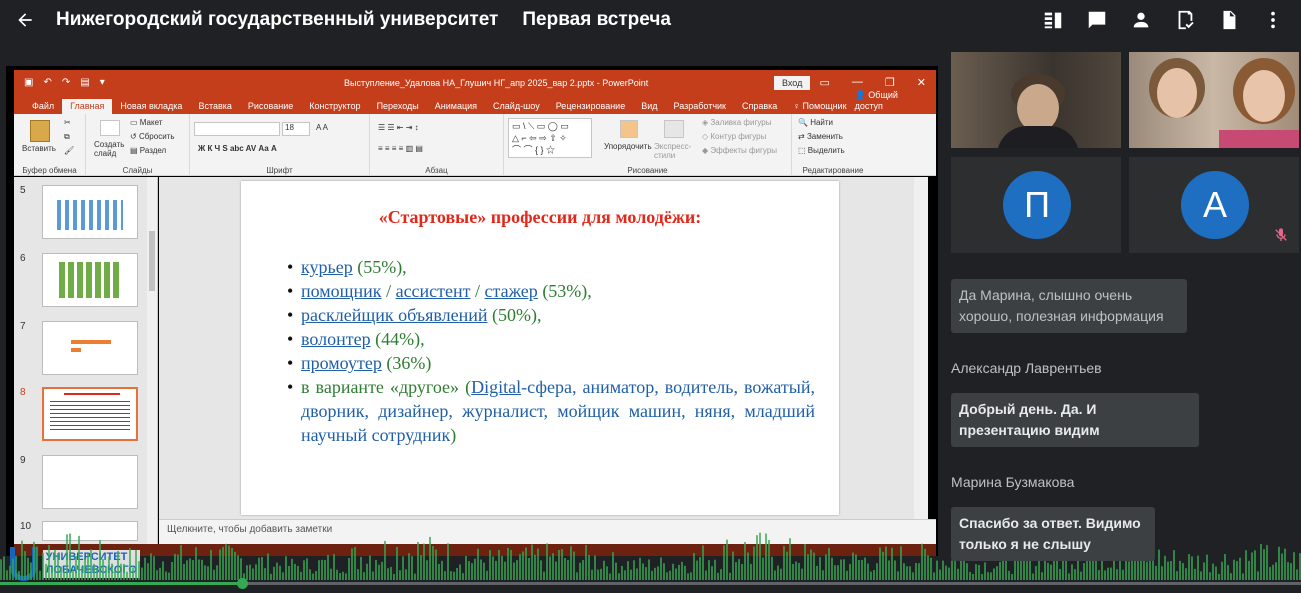 The image size is (1301, 593). I want to click on font-name-input, so click(237, 129).